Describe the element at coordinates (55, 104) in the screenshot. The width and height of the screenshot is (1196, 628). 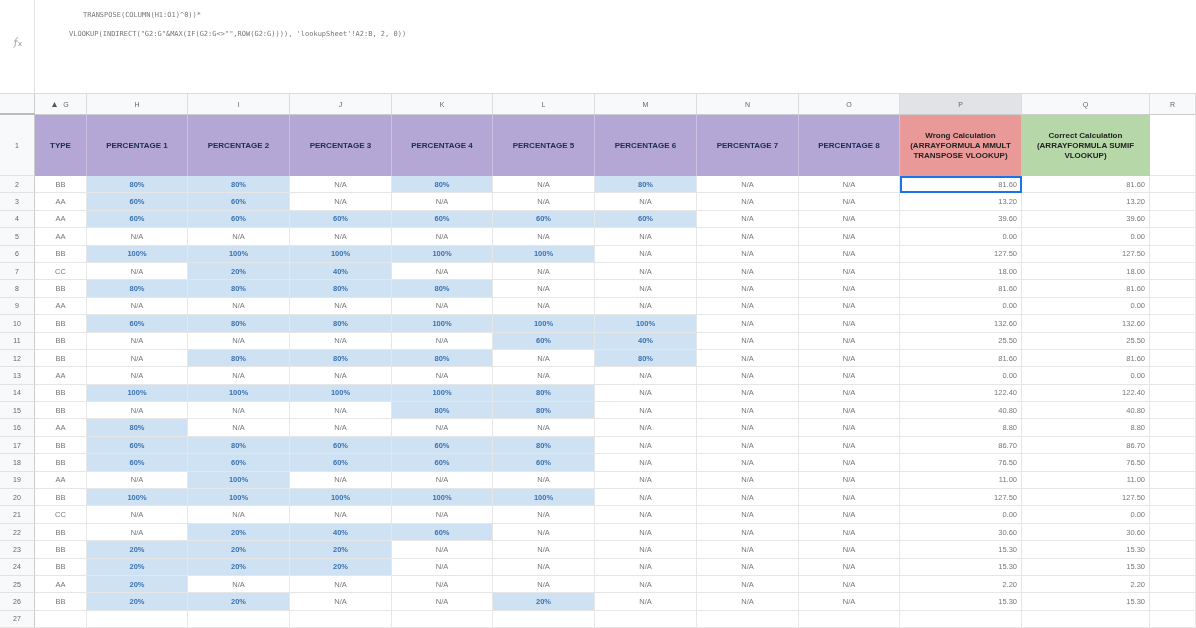
I see `triangle-icon` at that location.